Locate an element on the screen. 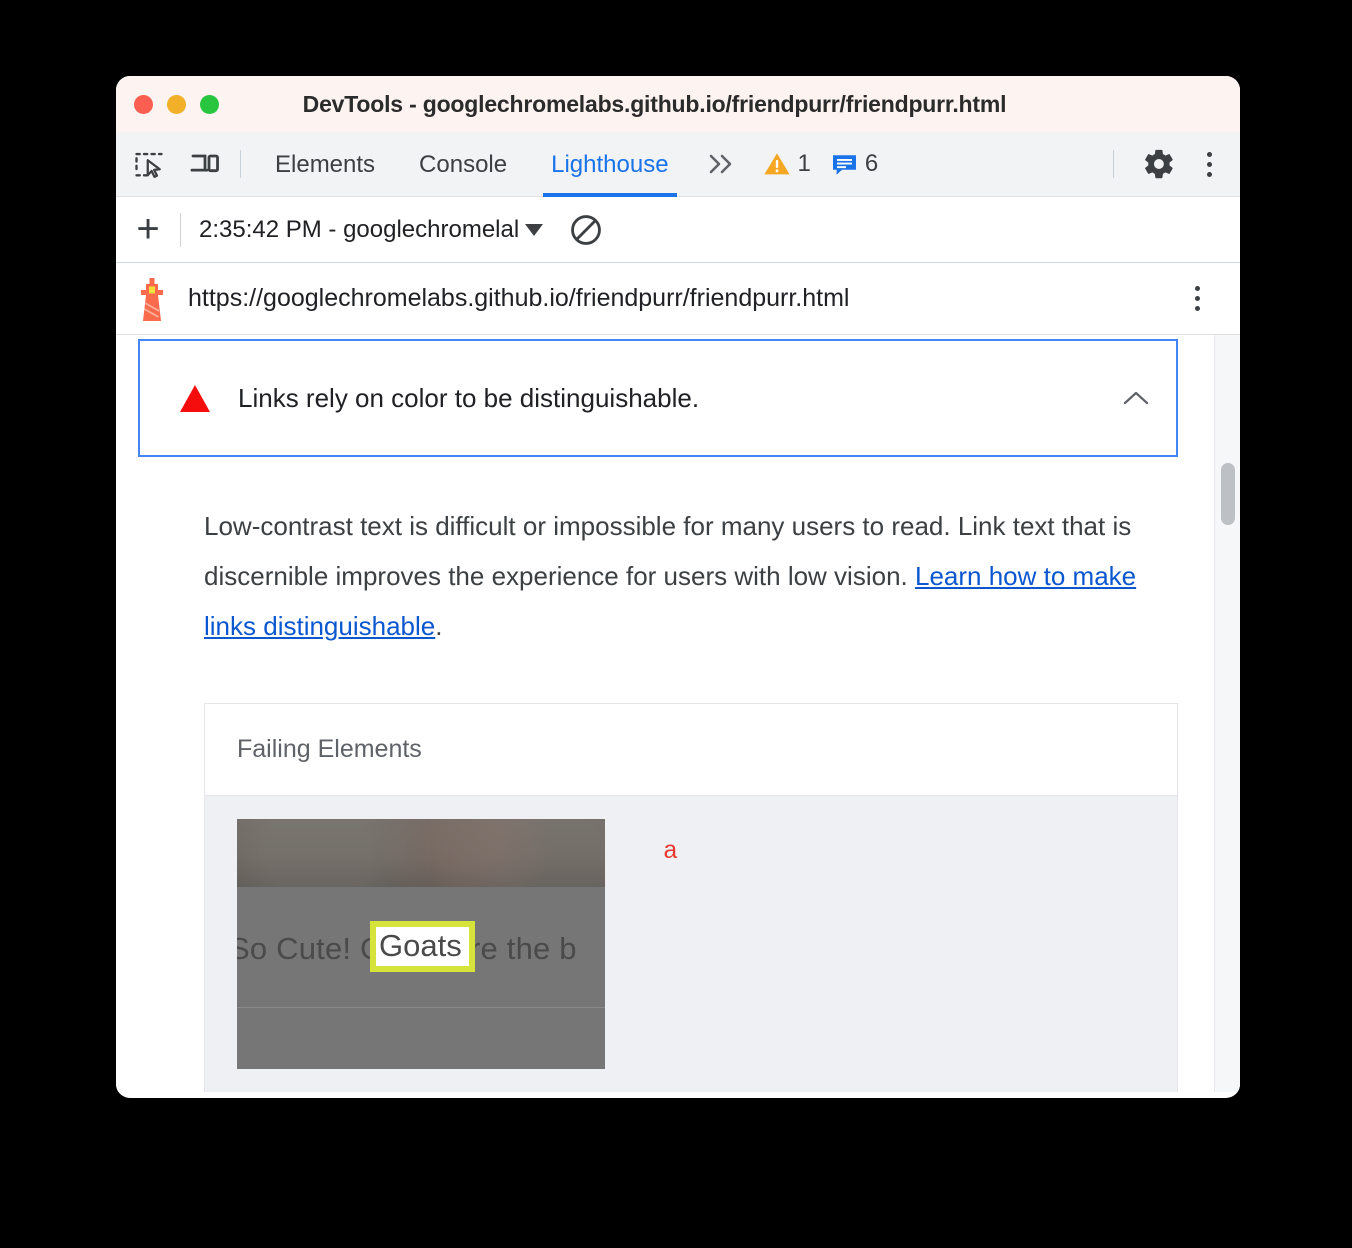 The image size is (1352, 1248). traffic-lights is located at coordinates (176, 104).